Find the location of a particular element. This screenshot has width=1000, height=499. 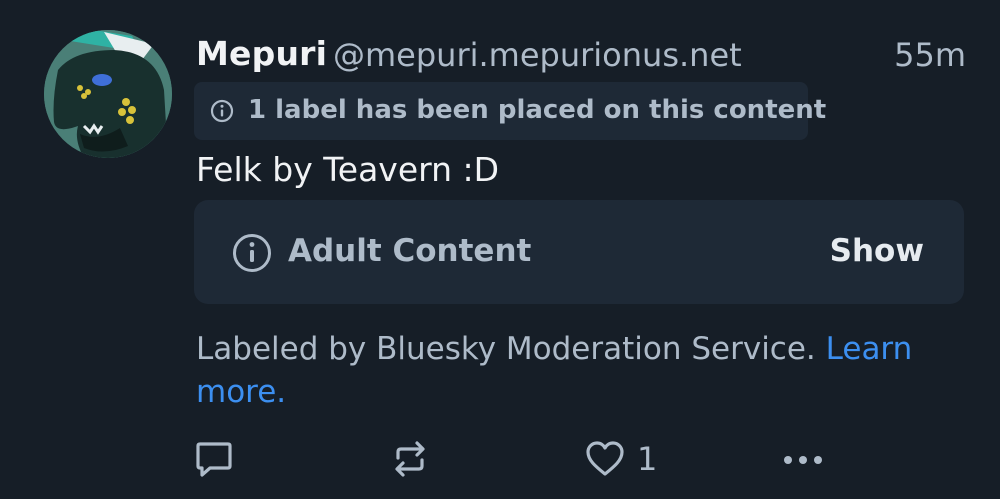

like-button: 1 is located at coordinates (621, 459).